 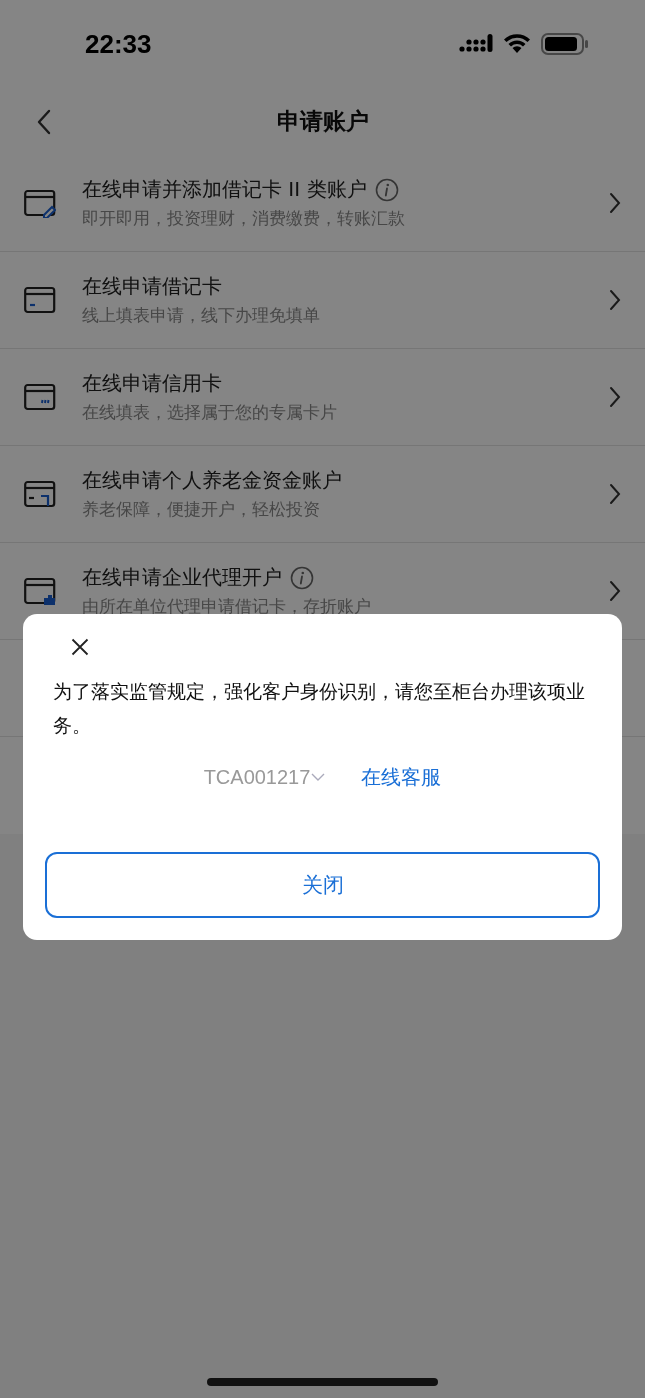 What do you see at coordinates (322, 300) in the screenshot?
I see `account-option: 在线申请借记卡 线上填表申请，线下办理免填单` at bounding box center [322, 300].